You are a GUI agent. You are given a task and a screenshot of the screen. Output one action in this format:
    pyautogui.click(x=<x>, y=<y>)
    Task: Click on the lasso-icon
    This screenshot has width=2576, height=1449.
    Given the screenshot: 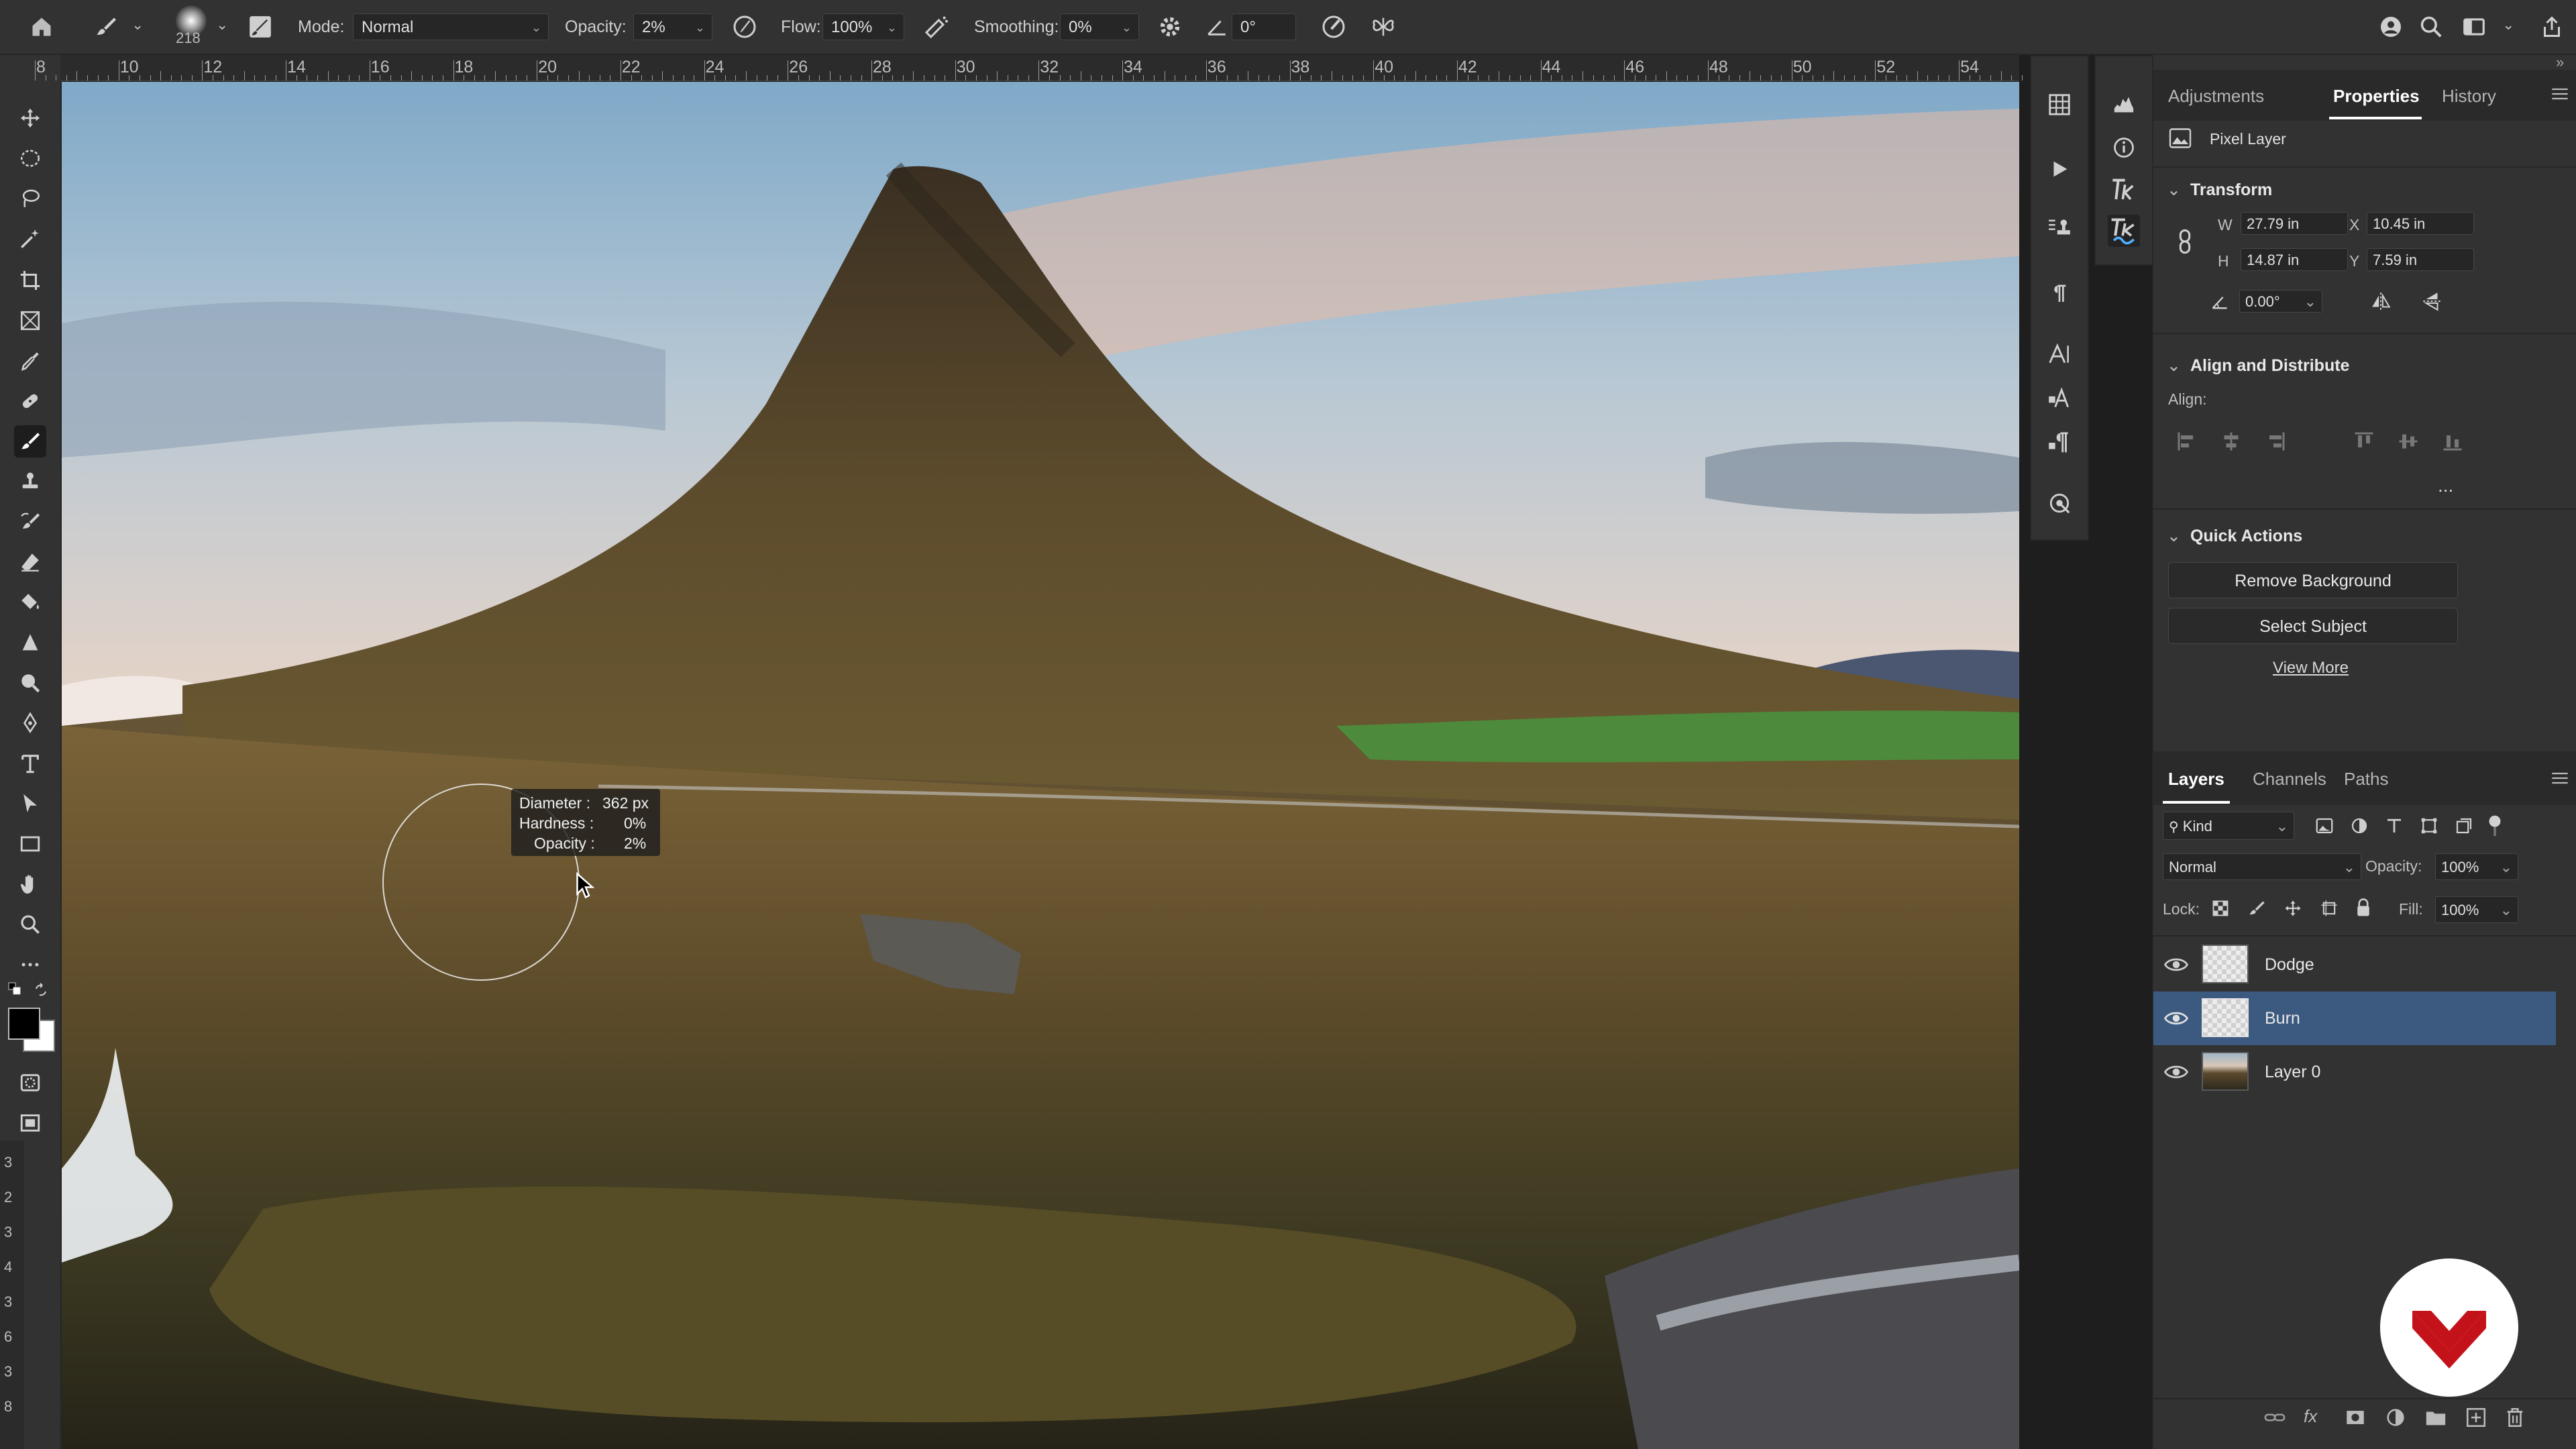 What is the action you would take?
    pyautogui.click(x=30, y=198)
    